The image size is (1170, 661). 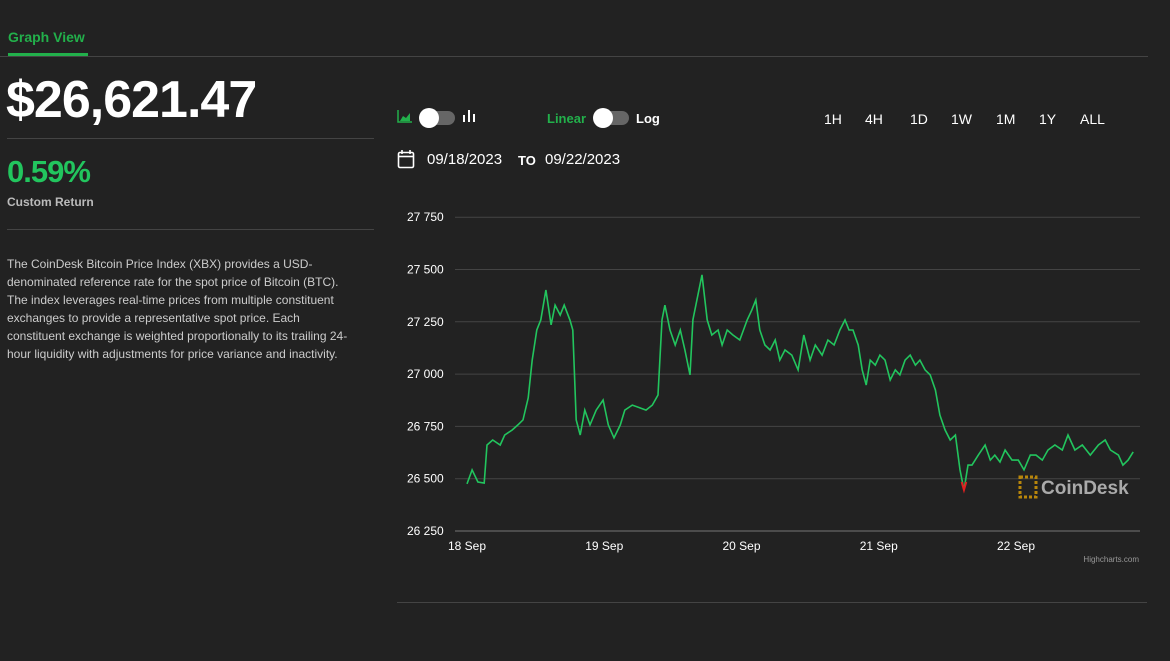 I want to click on y-tick-label: 27 500, so click(x=425, y=270).